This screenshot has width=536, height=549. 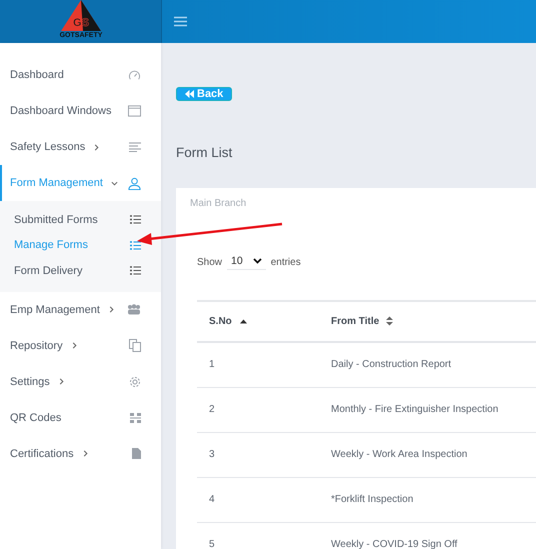 What do you see at coordinates (80, 271) in the screenshot?
I see `submenu-item: Form Delivery` at bounding box center [80, 271].